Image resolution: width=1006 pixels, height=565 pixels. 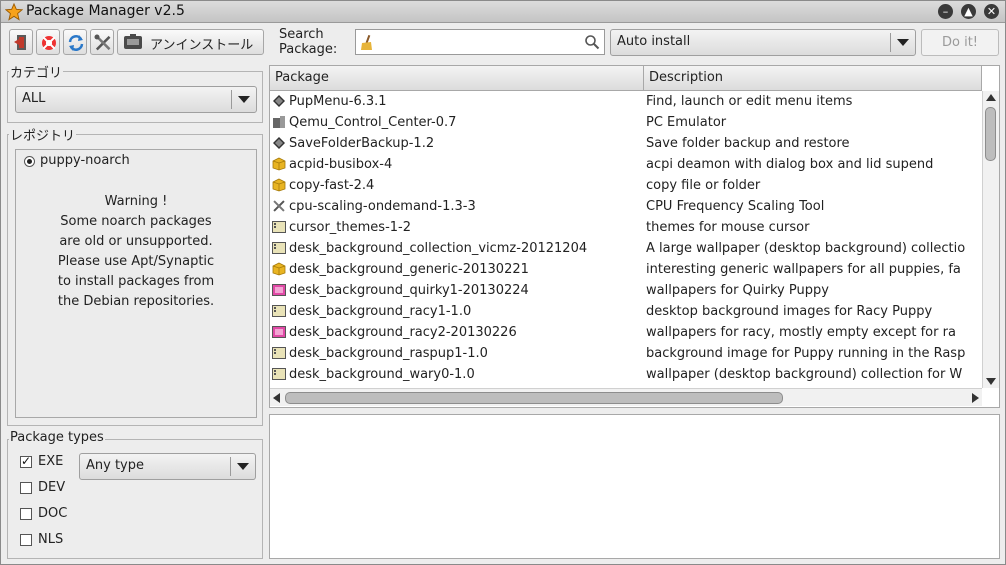 I want to click on uninstall-icon, so click(x=133, y=41).